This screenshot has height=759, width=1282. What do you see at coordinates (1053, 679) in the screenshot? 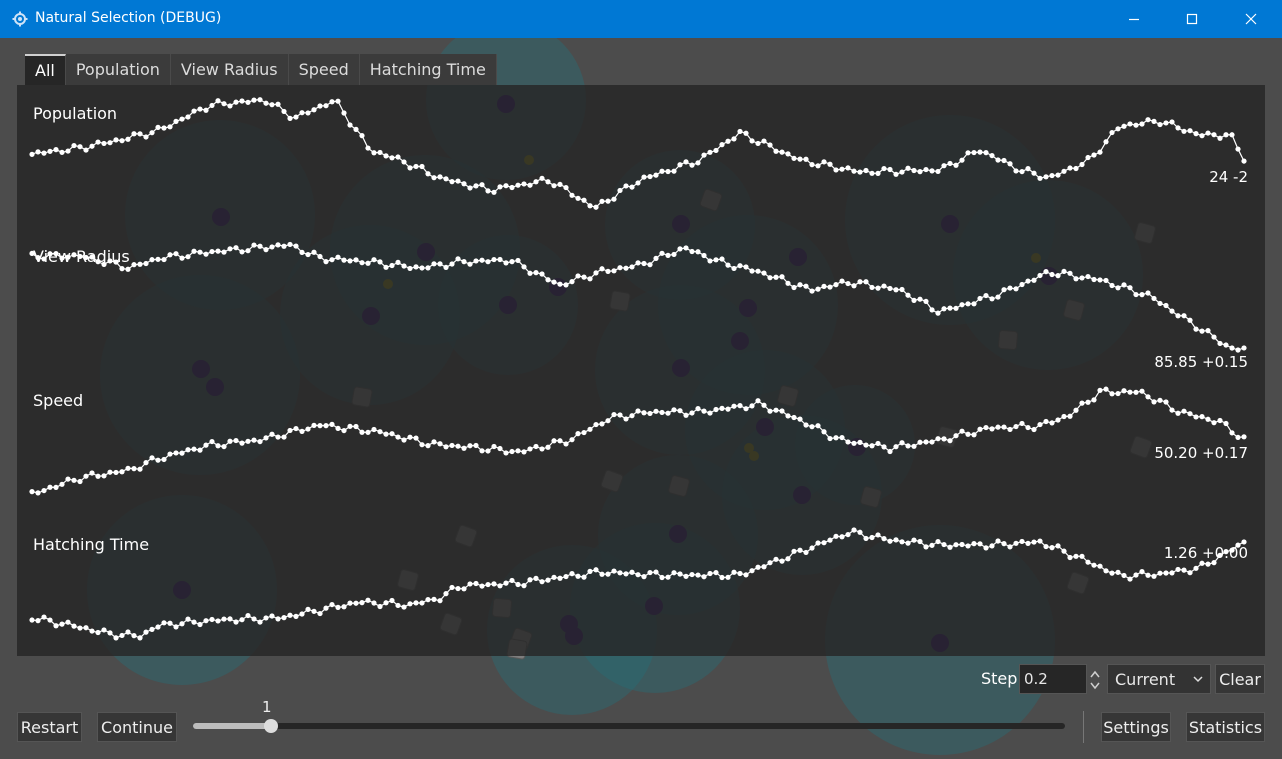
I see `step-input` at bounding box center [1053, 679].